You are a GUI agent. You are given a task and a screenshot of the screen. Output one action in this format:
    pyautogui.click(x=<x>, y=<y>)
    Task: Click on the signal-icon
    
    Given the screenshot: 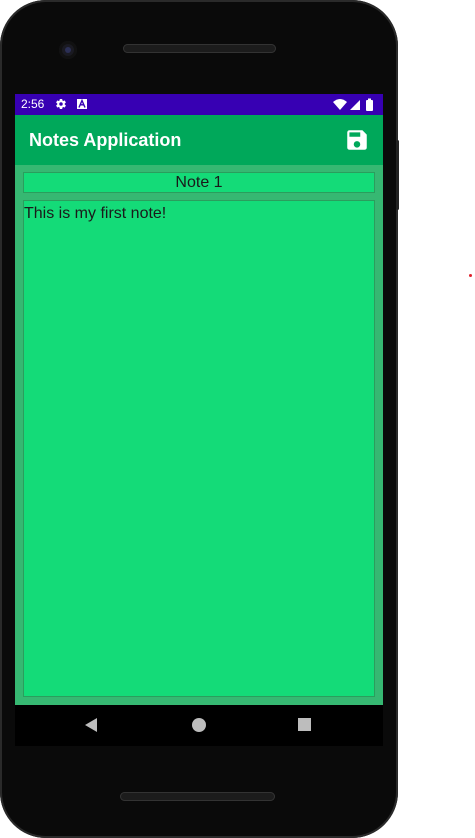 What is the action you would take?
    pyautogui.click(x=355, y=105)
    